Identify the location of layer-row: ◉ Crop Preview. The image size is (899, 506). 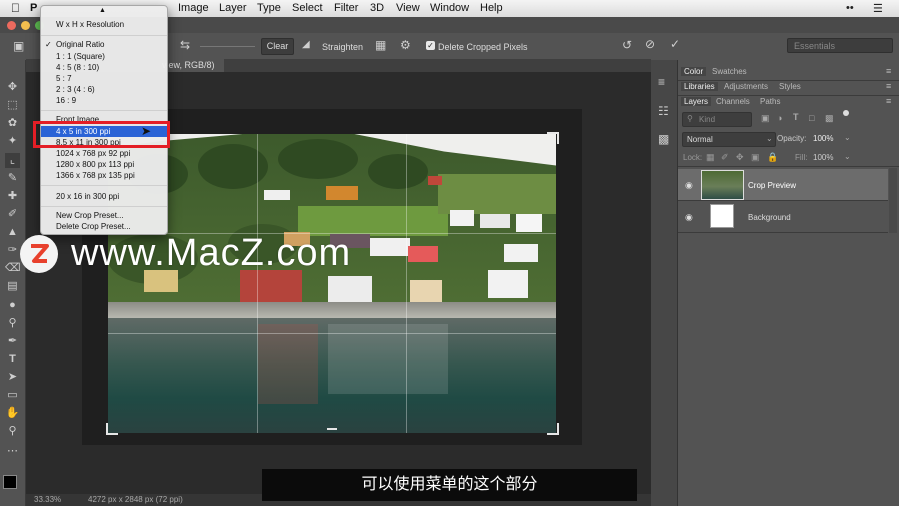
(783, 184).